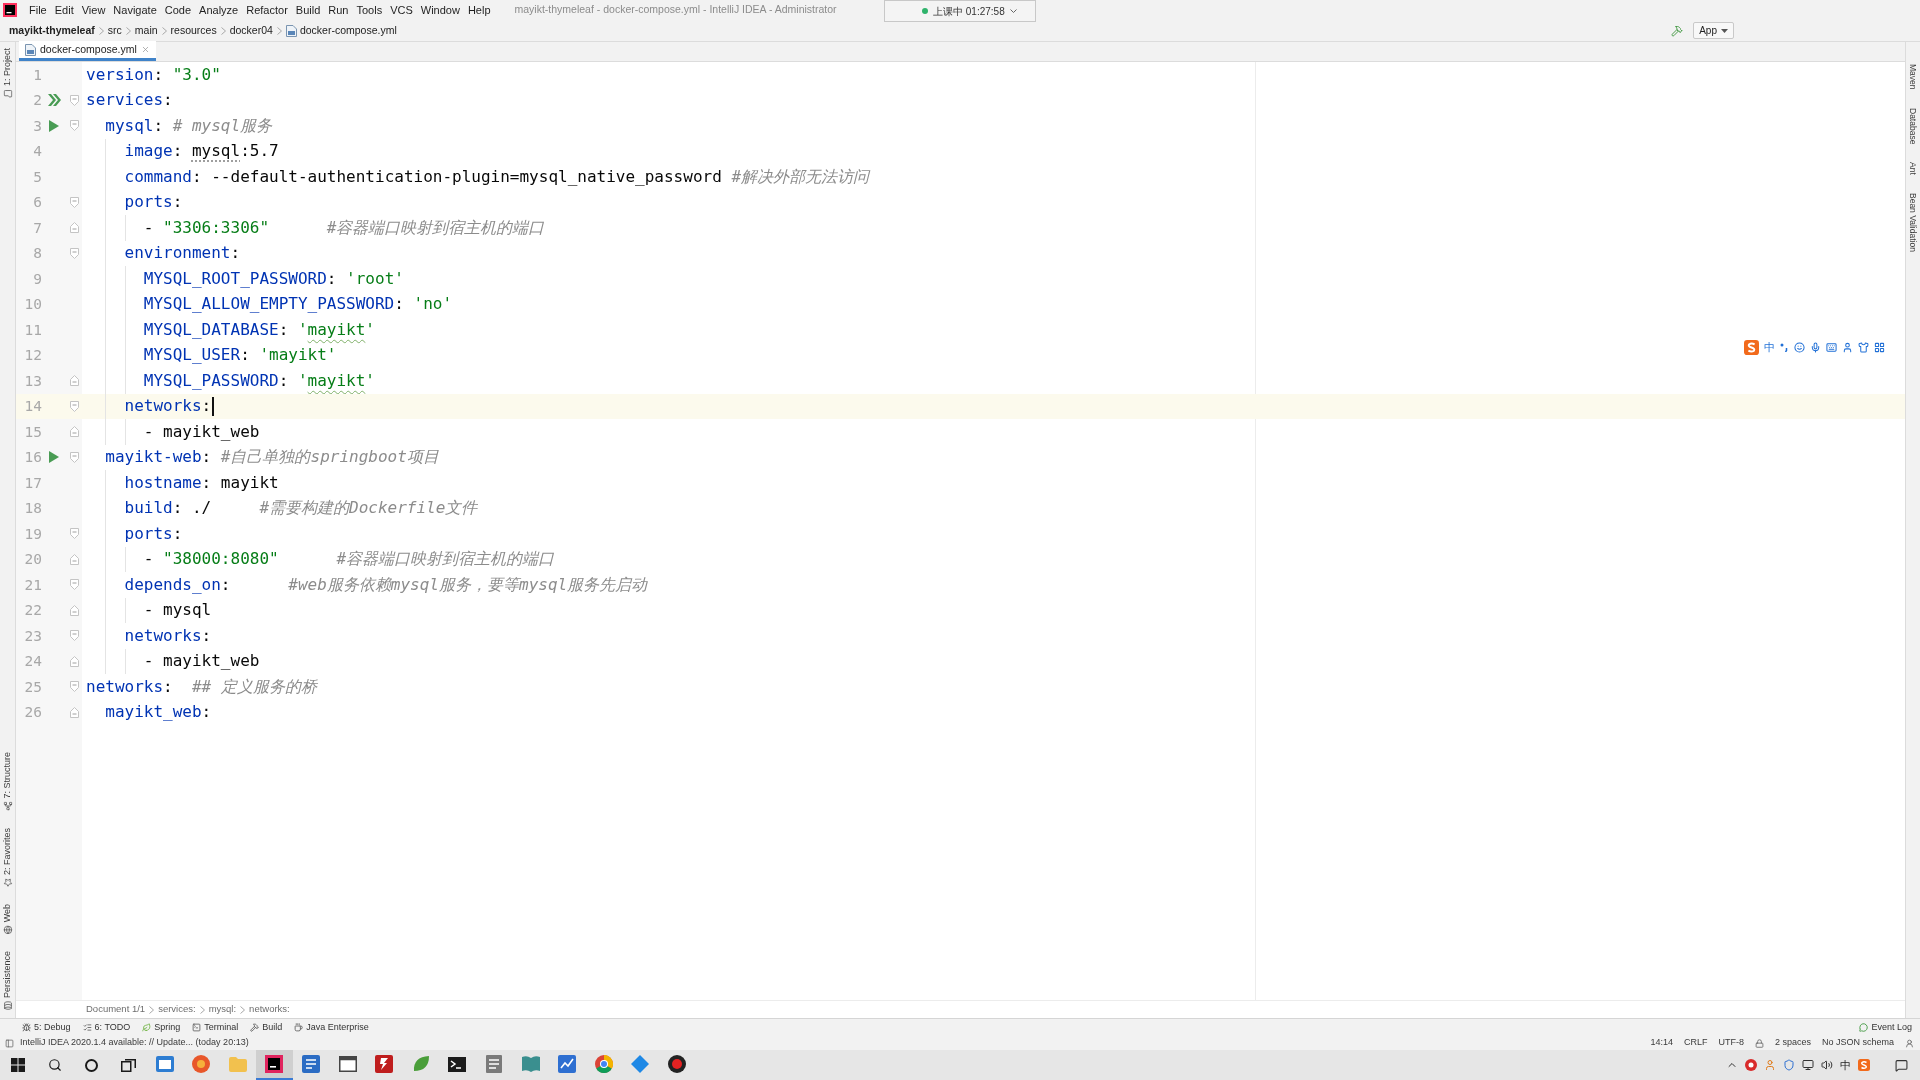  Describe the element at coordinates (1792, 1043) in the screenshot. I see `status-item: 2 spaces` at that location.